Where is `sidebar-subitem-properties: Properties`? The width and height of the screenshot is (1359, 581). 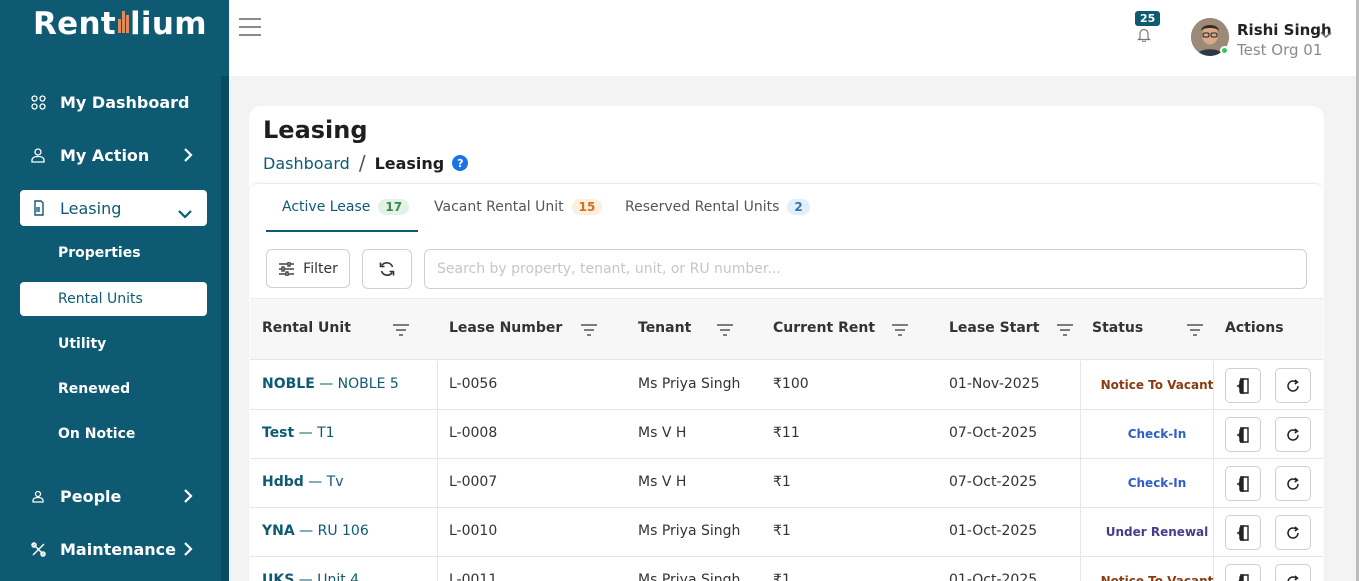
sidebar-subitem-properties: Properties is located at coordinates (113, 253).